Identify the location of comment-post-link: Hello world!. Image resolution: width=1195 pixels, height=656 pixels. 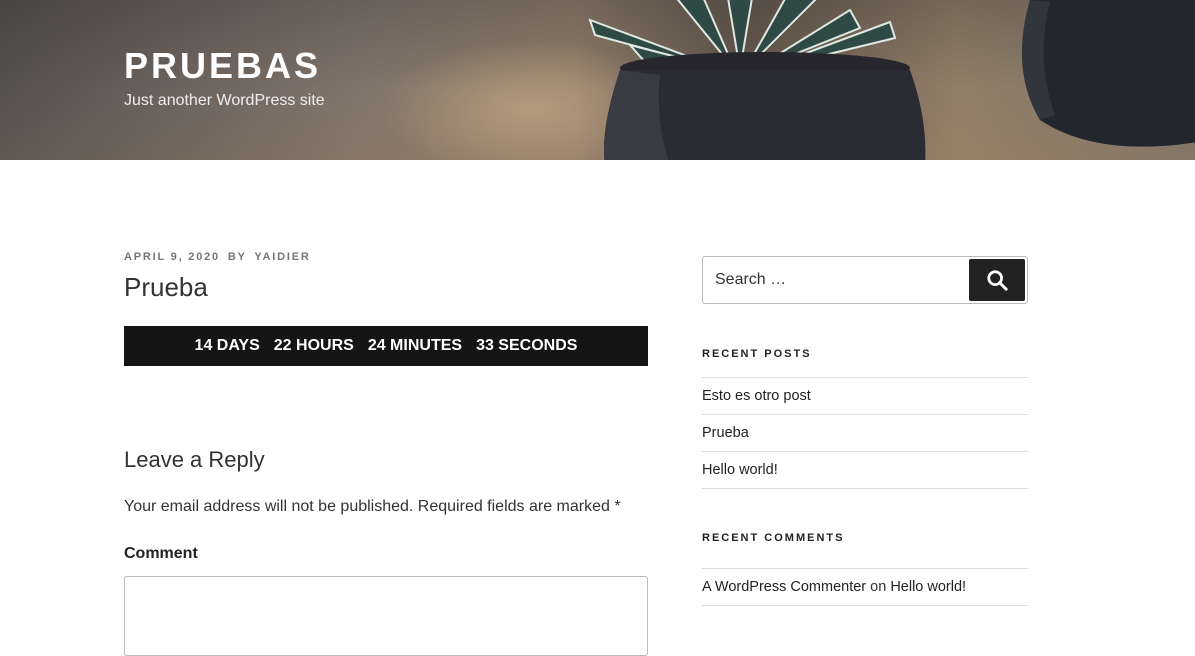
(928, 587).